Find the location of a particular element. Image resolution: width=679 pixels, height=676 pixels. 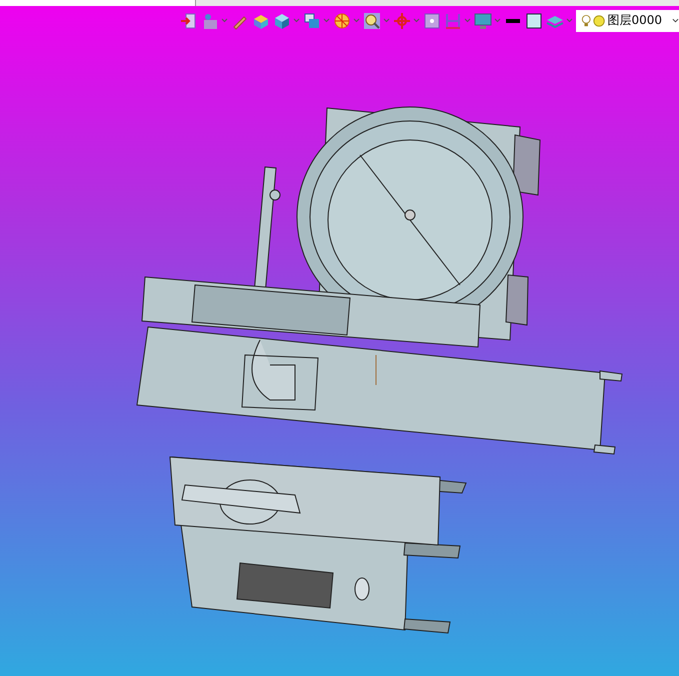

frame-icon is located at coordinates (432, 21).